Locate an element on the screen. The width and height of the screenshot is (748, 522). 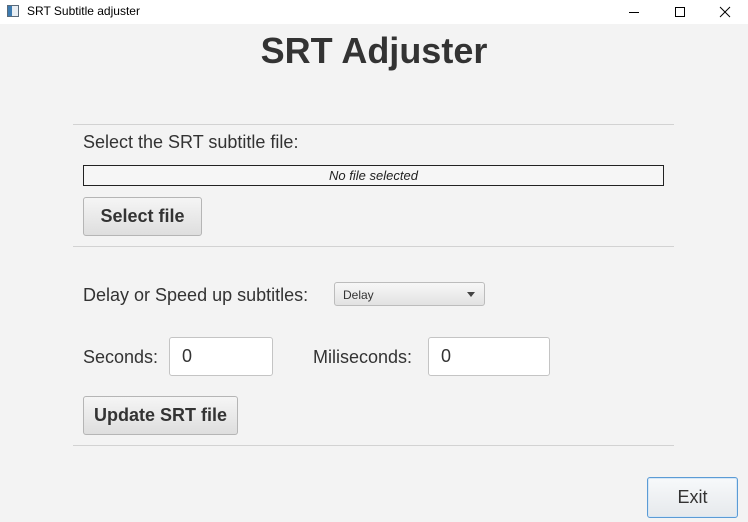
milliseconds-input: 0 is located at coordinates (489, 356).